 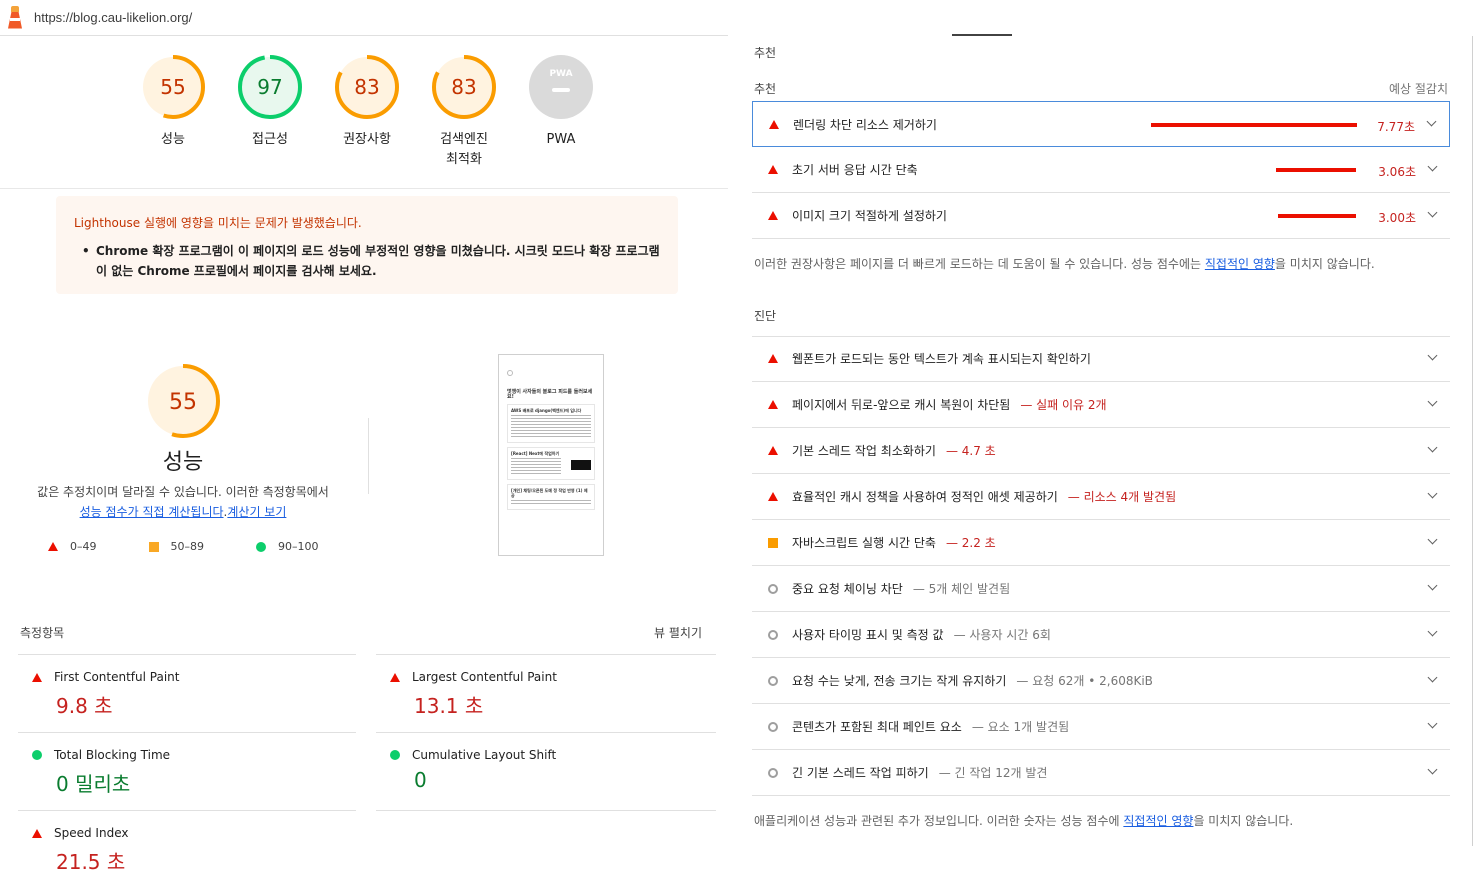 I want to click on expand-view-toggle: 뷰 펼치기, so click(x=678, y=632).